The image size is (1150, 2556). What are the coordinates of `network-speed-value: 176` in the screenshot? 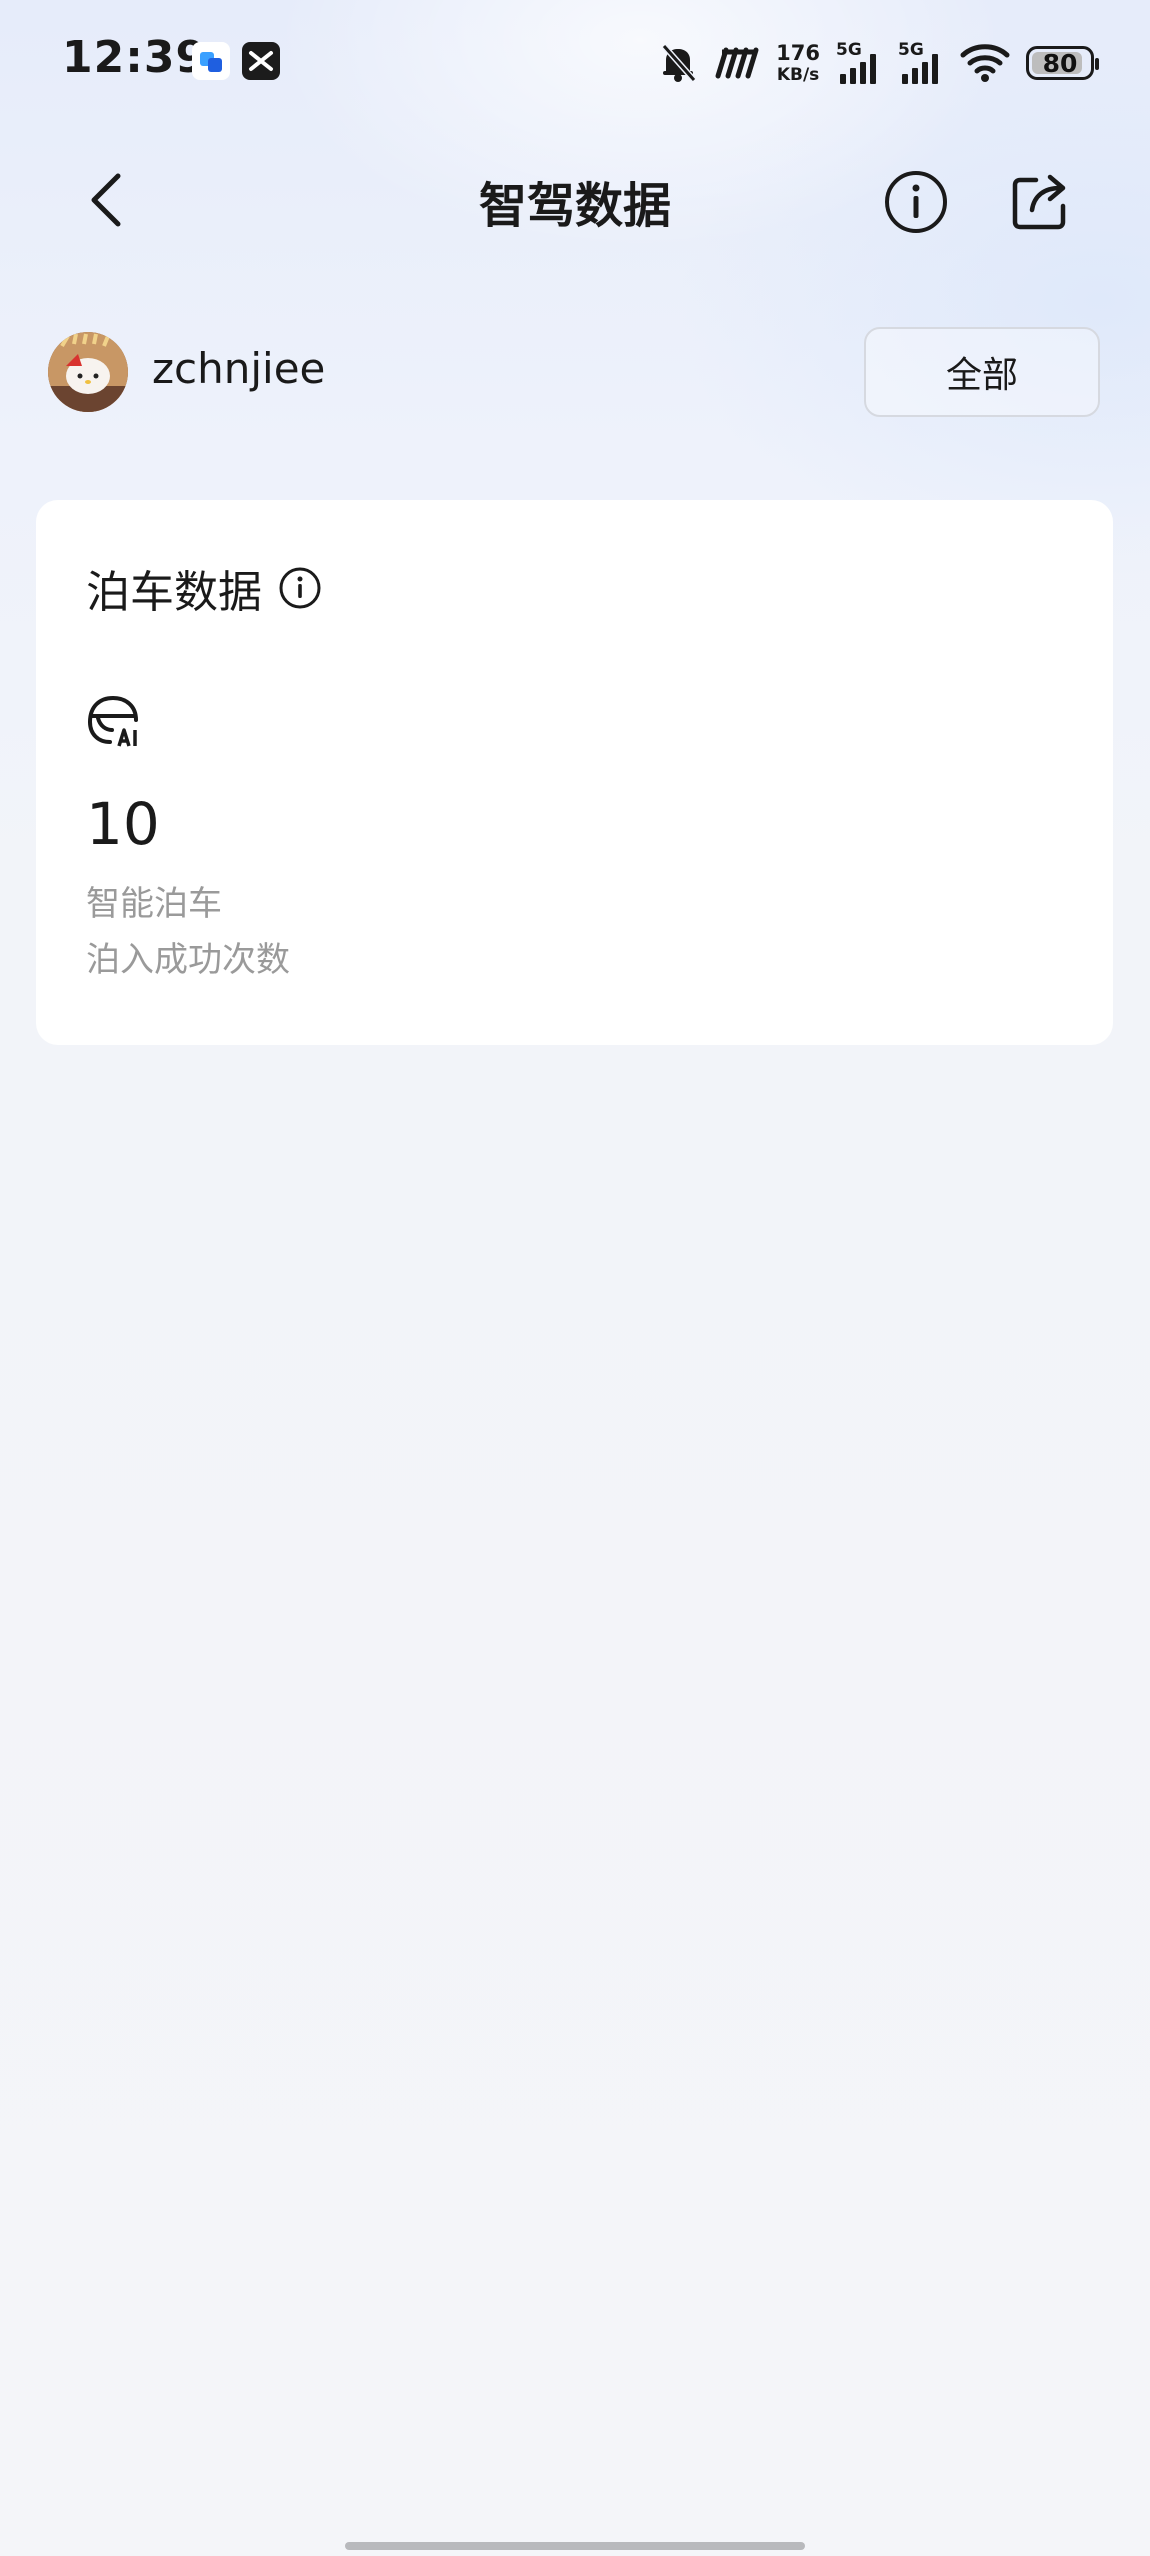 It's located at (798, 52).